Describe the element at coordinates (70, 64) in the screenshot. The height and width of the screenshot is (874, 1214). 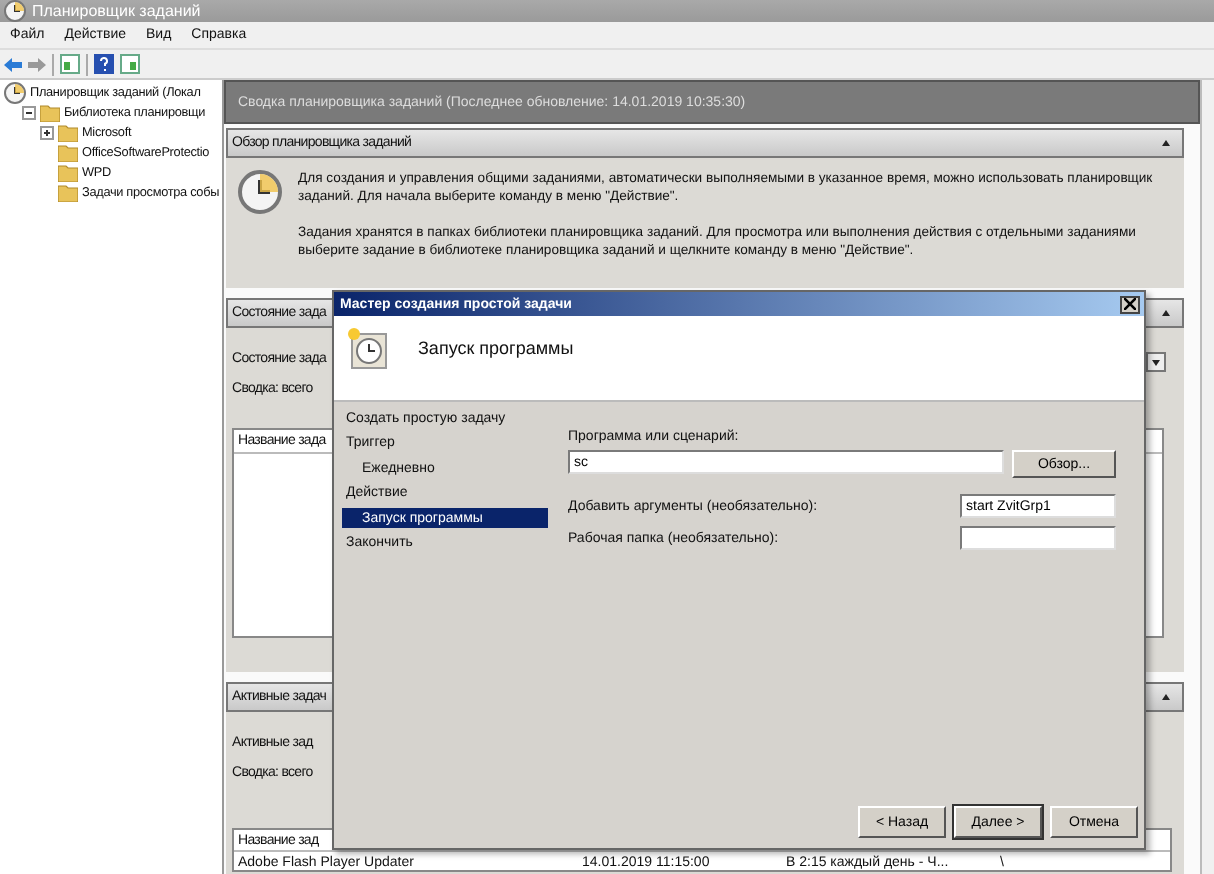
I see `panel-icon` at that location.